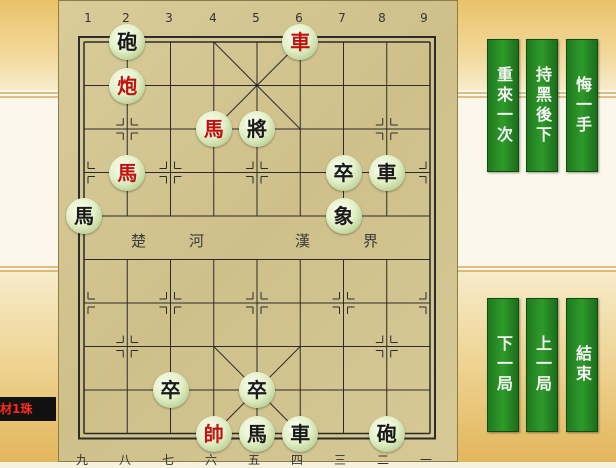 The width and height of the screenshot is (616, 468). I want to click on red-piece: 帥, so click(213, 433).